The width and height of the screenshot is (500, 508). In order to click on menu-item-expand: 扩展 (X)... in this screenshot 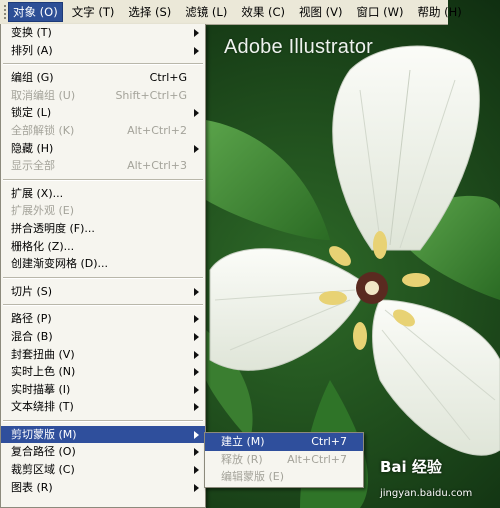, I will do `click(103, 194)`.